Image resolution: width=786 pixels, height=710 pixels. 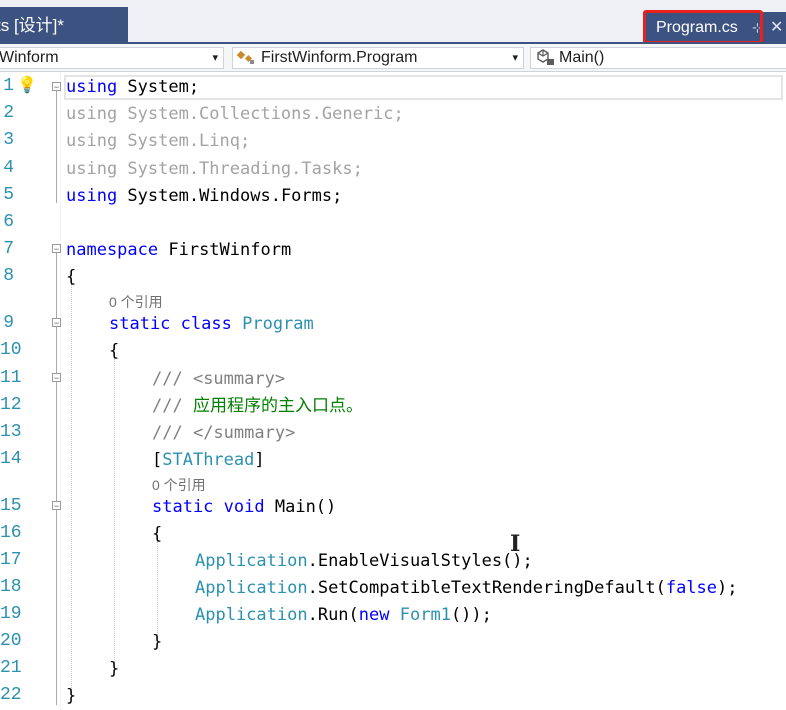 What do you see at coordinates (8, 323) in the screenshot?
I see `line-number: 9` at bounding box center [8, 323].